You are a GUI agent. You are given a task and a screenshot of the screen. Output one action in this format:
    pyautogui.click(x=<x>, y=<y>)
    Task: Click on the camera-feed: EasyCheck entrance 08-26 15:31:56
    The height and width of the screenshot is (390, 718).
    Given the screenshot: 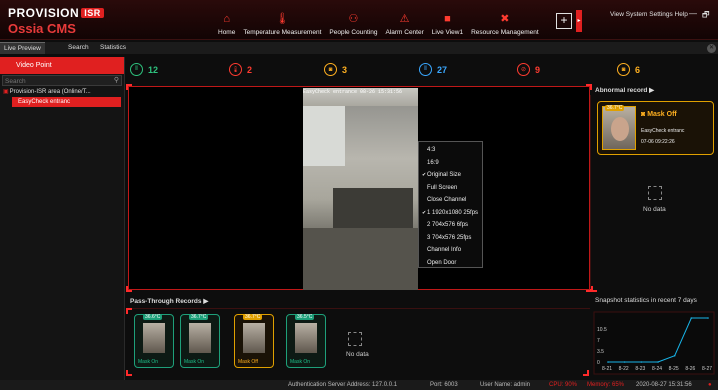 What is the action you would take?
    pyautogui.click(x=360, y=189)
    